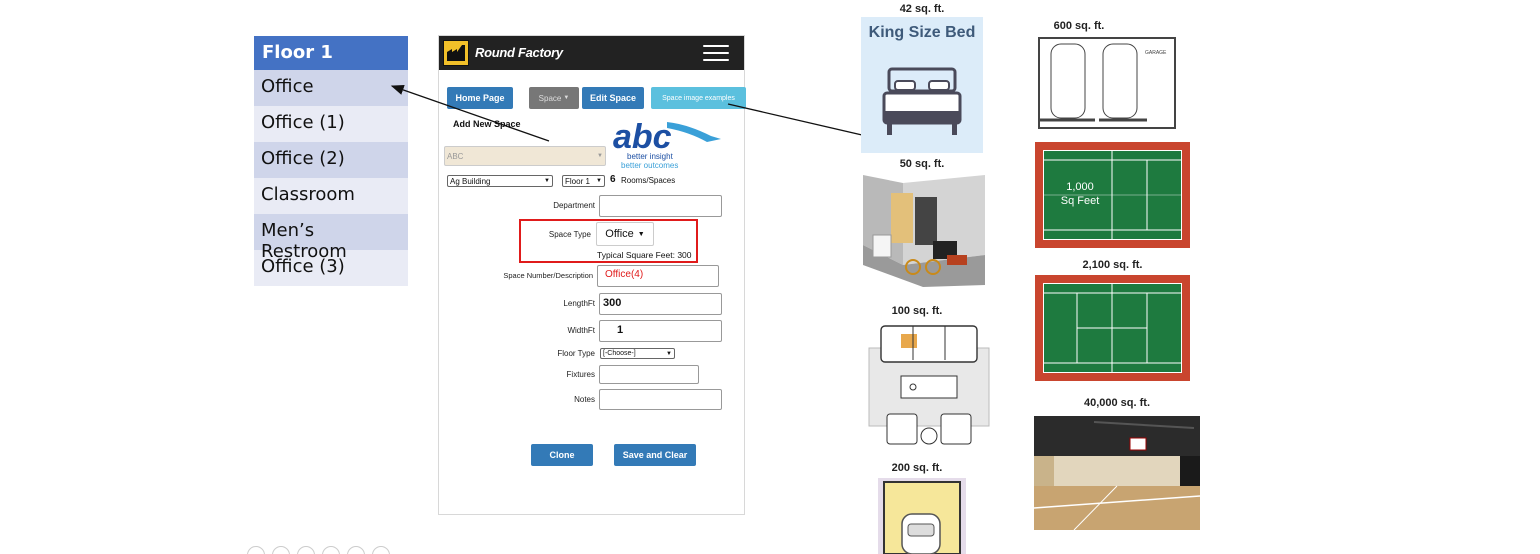 This screenshot has height=554, width=1540. What do you see at coordinates (548, 275) in the screenshot?
I see `space-number-label: Space Number/Description` at bounding box center [548, 275].